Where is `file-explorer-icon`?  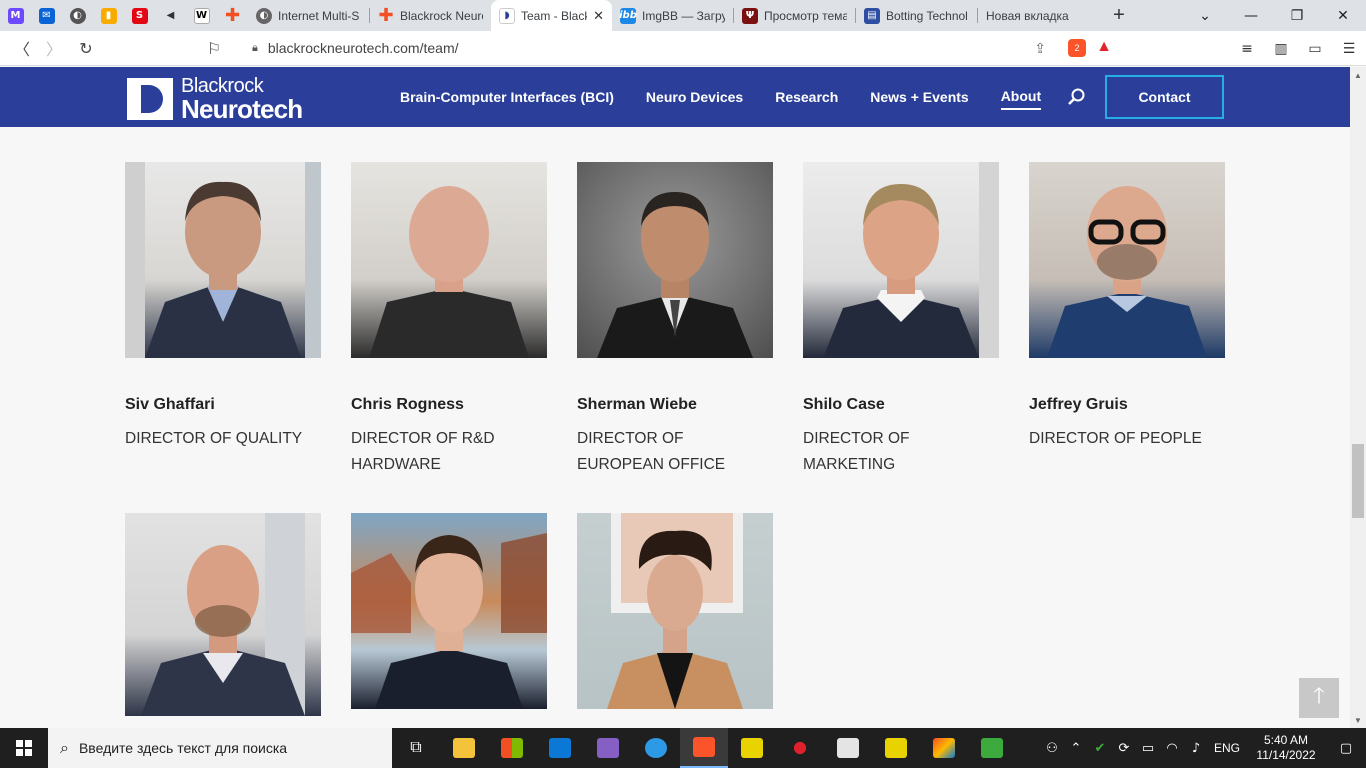
file-explorer-icon is located at coordinates (464, 748).